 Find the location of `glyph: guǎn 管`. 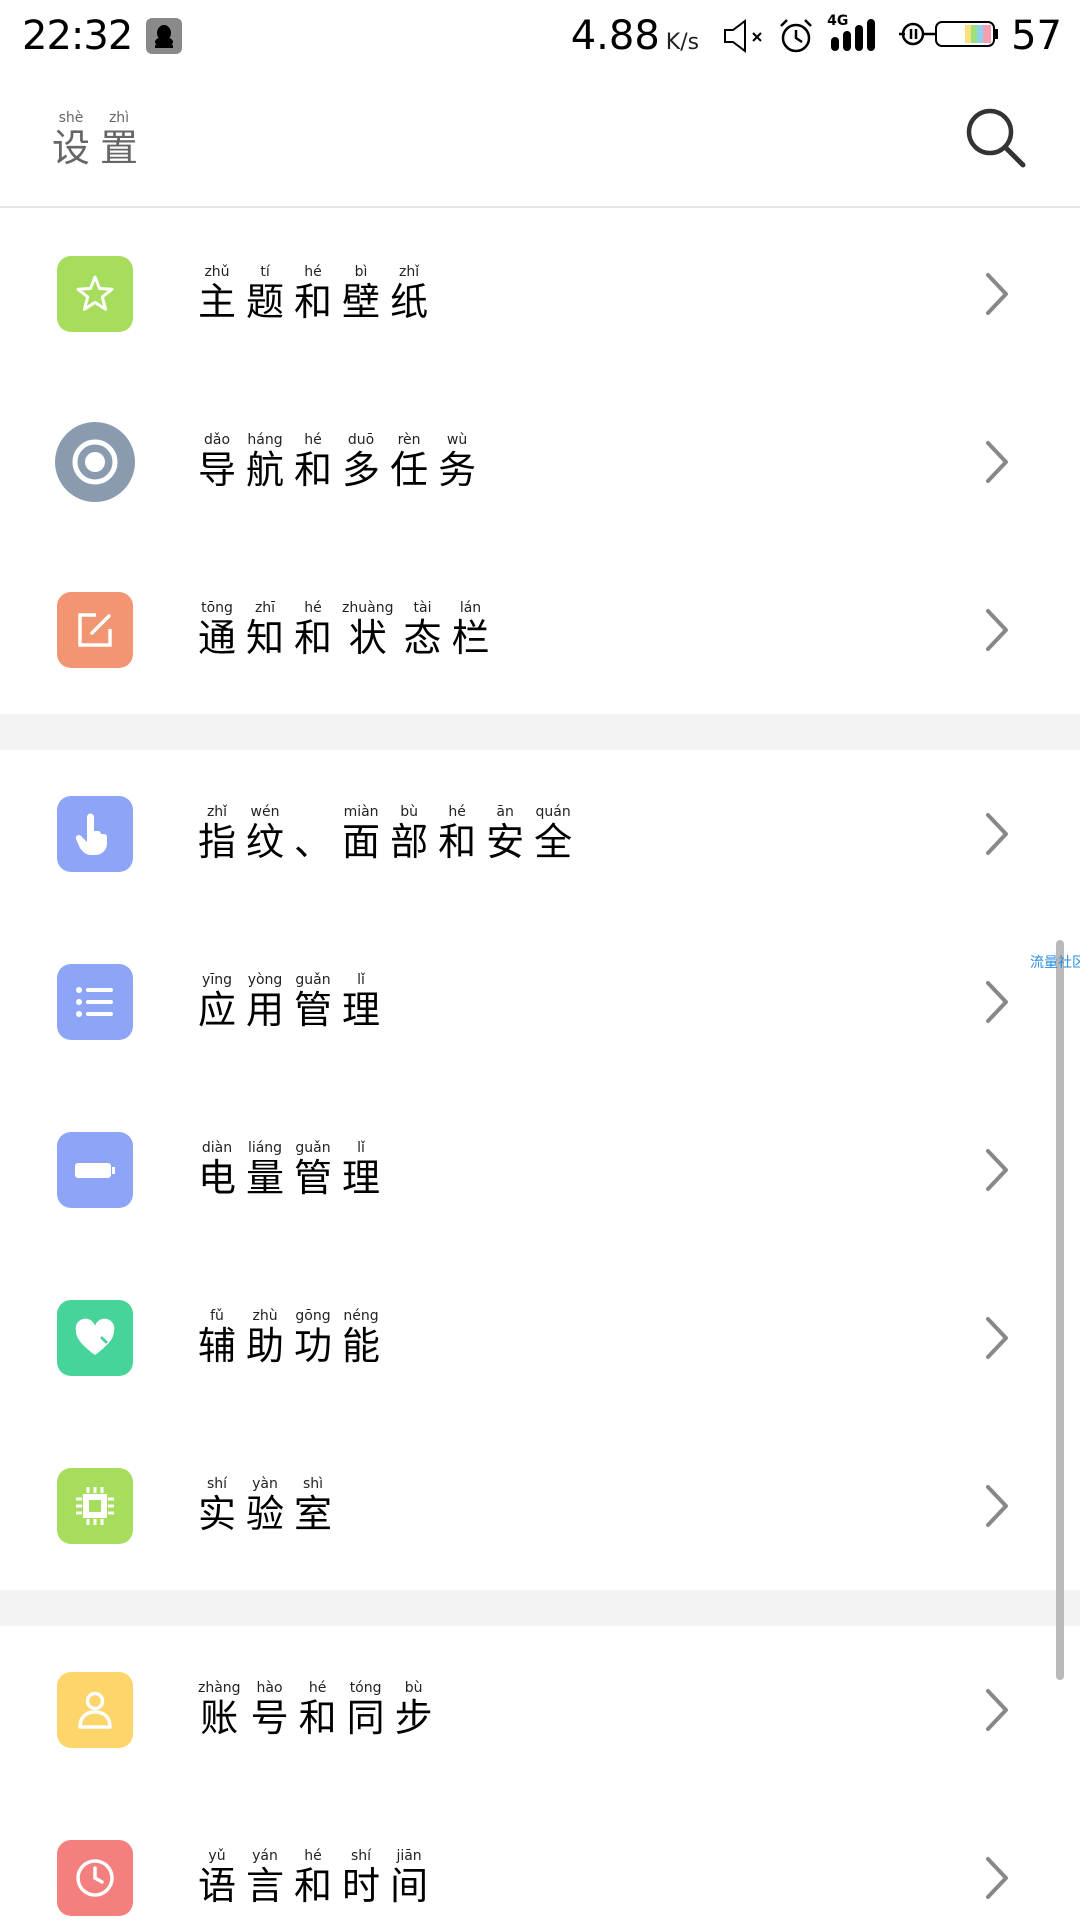

glyph: guǎn 管 is located at coordinates (313, 1170).